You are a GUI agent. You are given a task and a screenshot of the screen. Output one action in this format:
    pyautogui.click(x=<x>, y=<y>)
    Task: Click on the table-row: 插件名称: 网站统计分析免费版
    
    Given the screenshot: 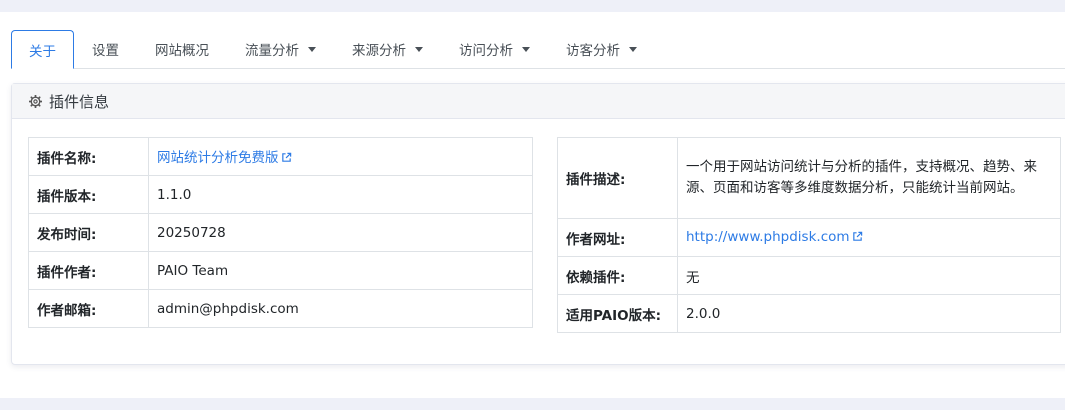 What is the action you would take?
    pyautogui.click(x=280, y=156)
    